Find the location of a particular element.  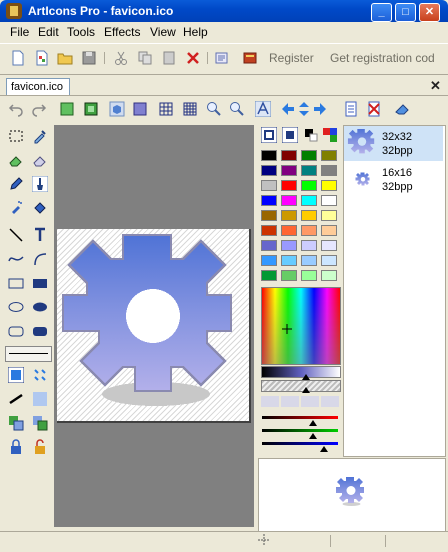

register-book-icon is located at coordinates (250, 58).